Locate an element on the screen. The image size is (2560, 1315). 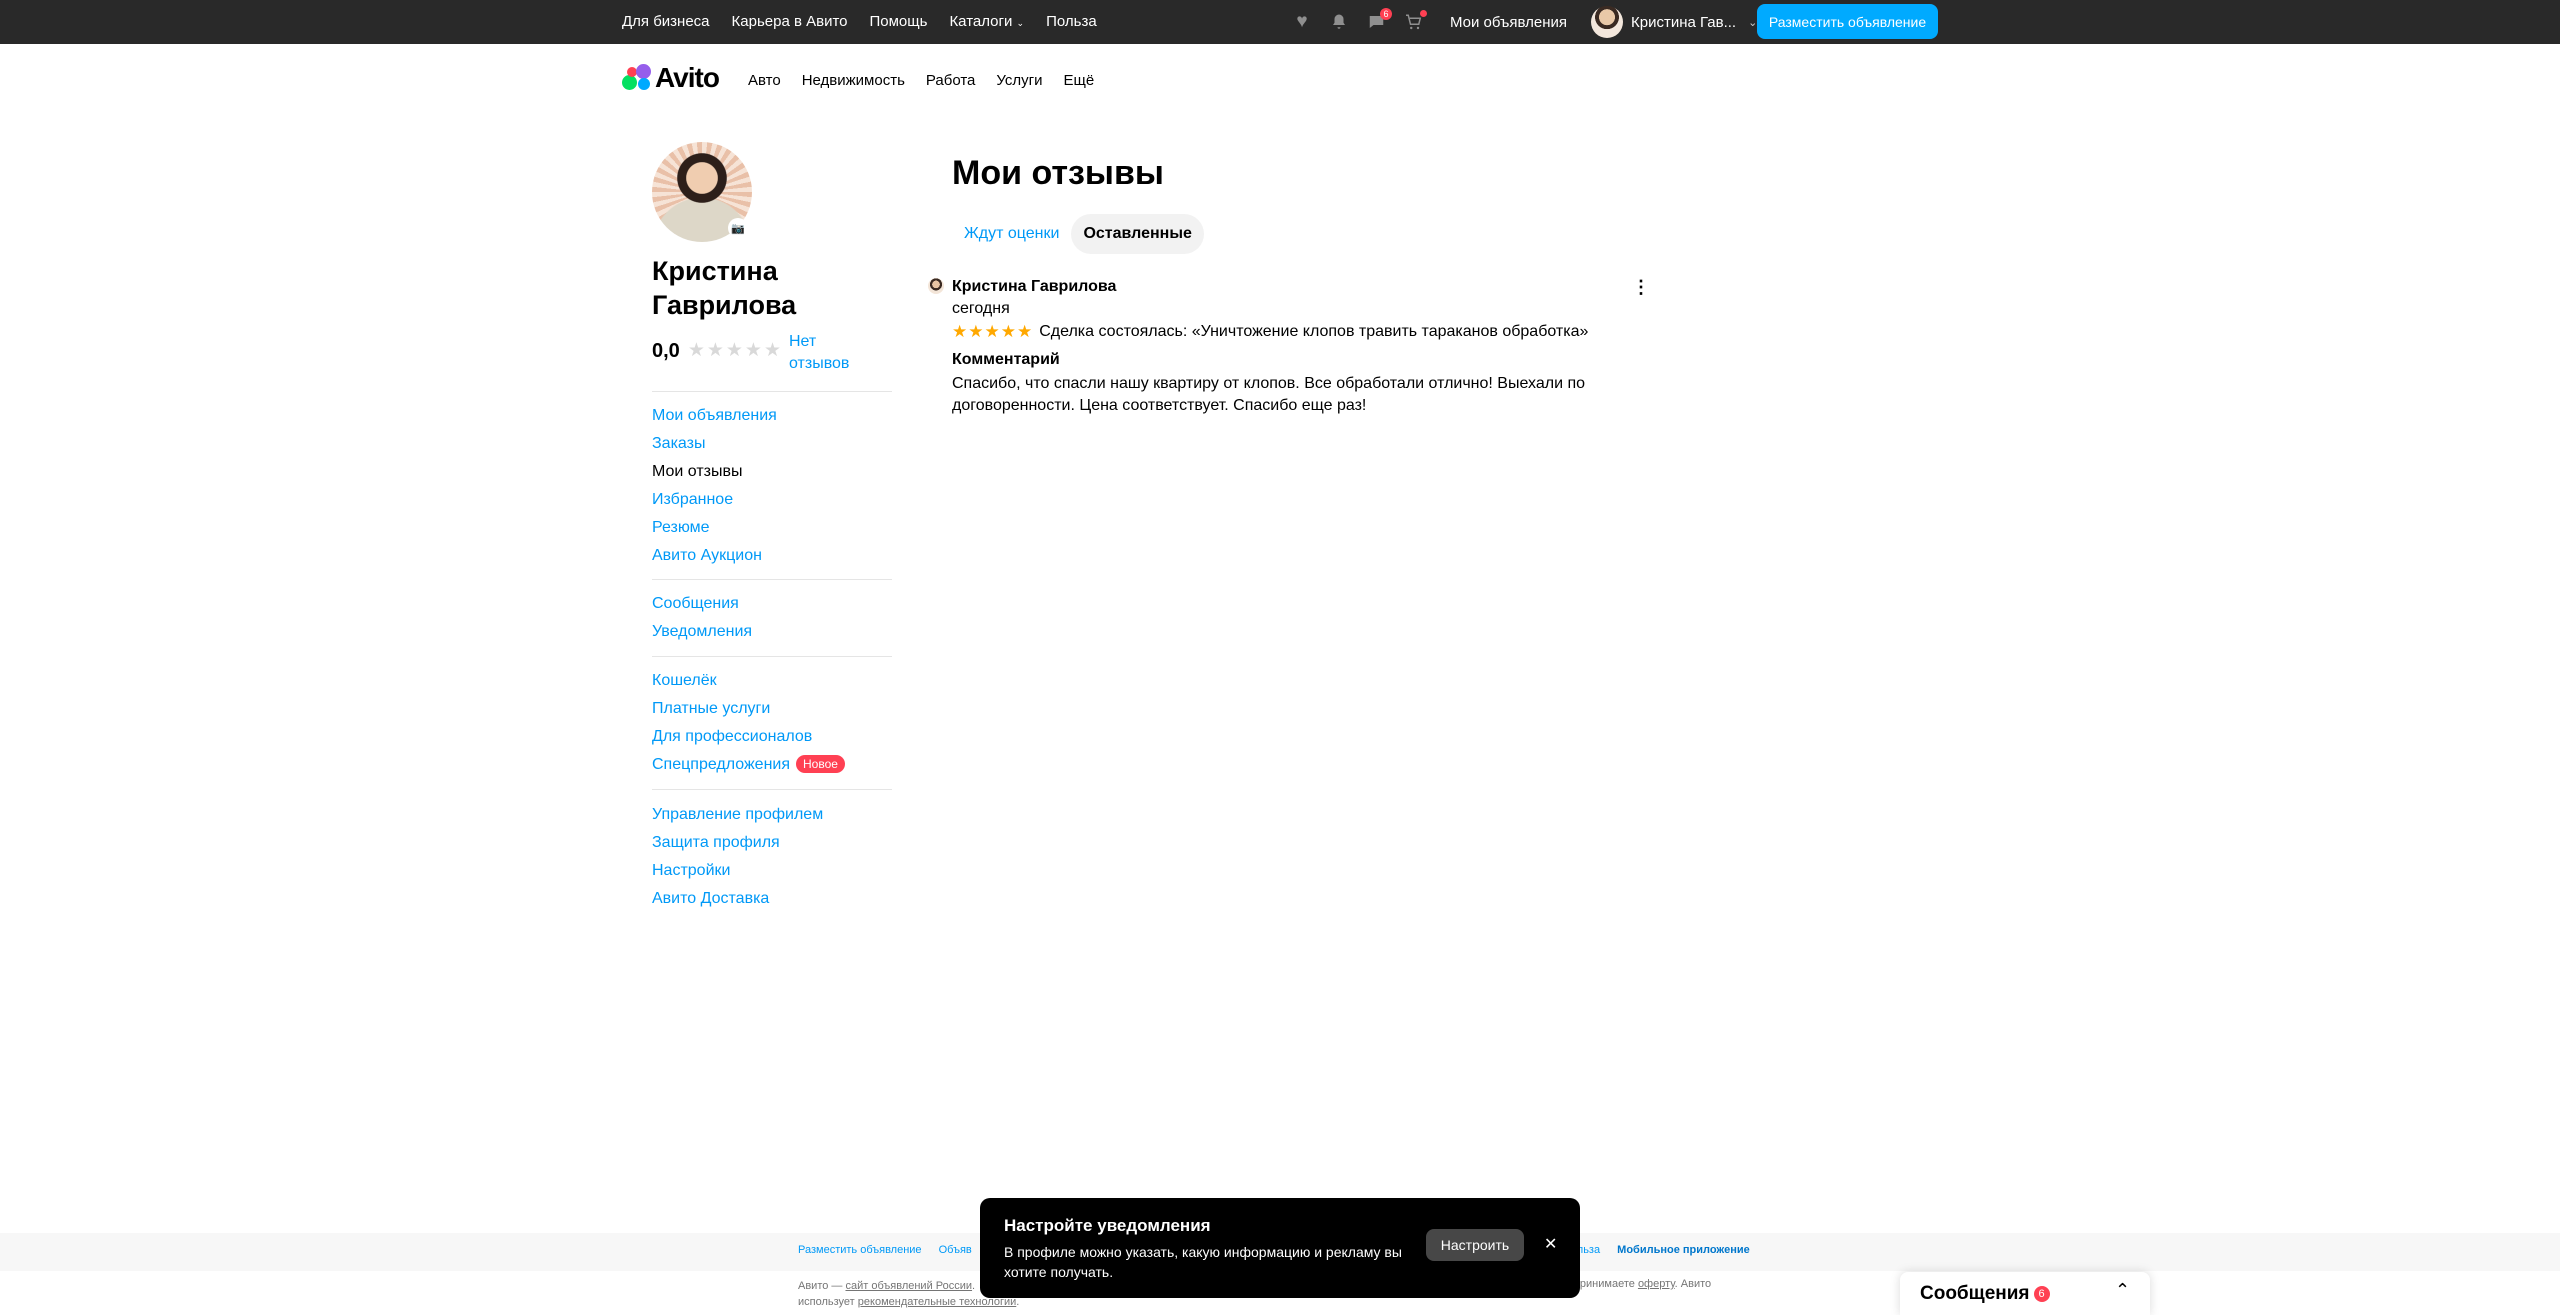
top-link-business: Для бизнеса is located at coordinates (666, 21).